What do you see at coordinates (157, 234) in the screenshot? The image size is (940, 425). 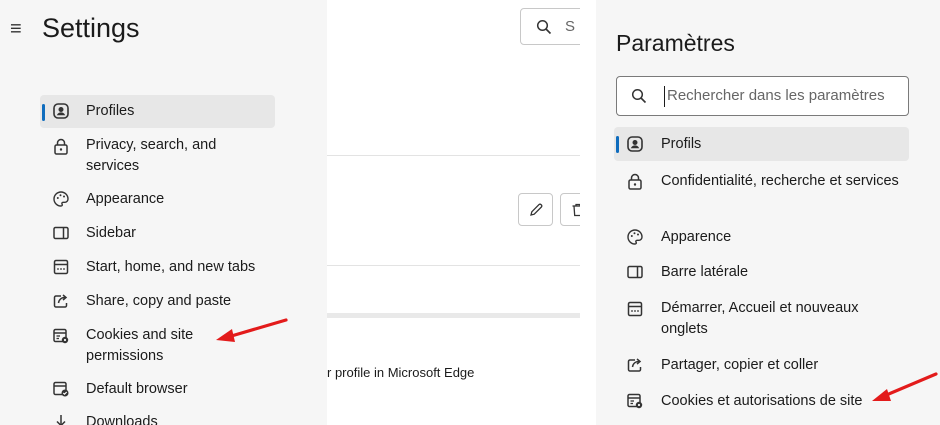 I see `sidebar-item-sidebar: Sidebar` at bounding box center [157, 234].